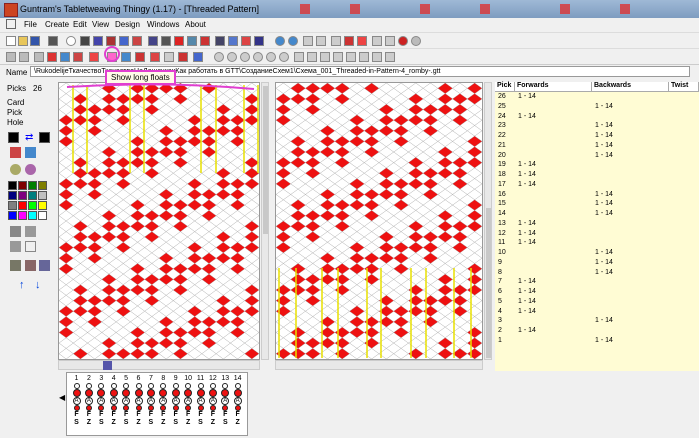 Image resolution: width=699 pixels, height=438 pixels. Describe the element at coordinates (246, 41) in the screenshot. I see `mirror-icon` at that location.